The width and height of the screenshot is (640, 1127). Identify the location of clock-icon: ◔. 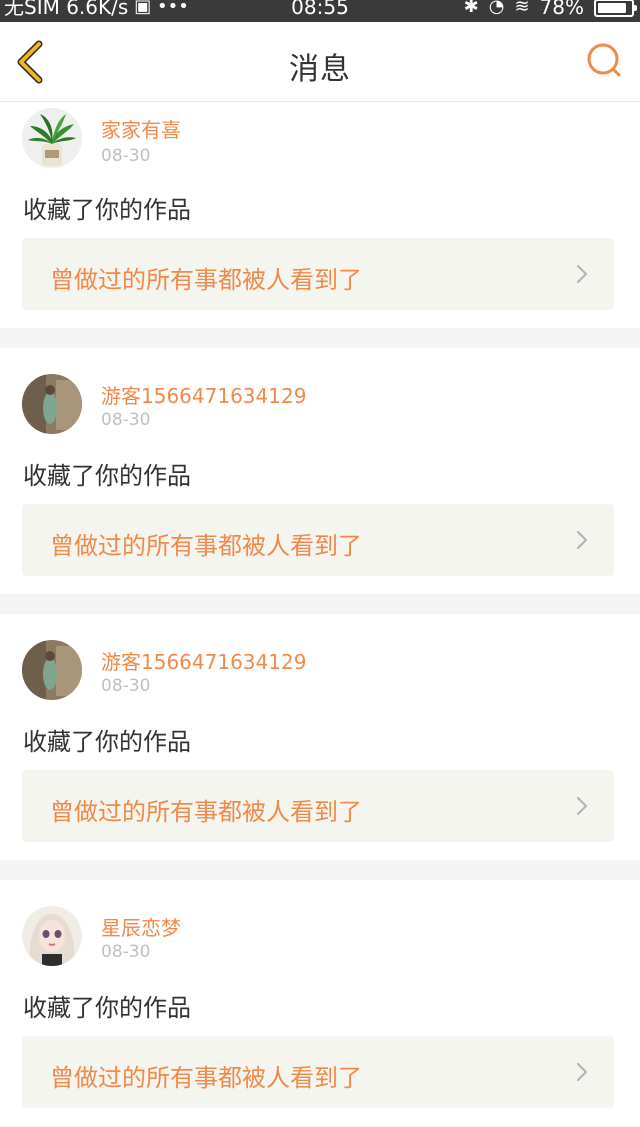
(496, 8).